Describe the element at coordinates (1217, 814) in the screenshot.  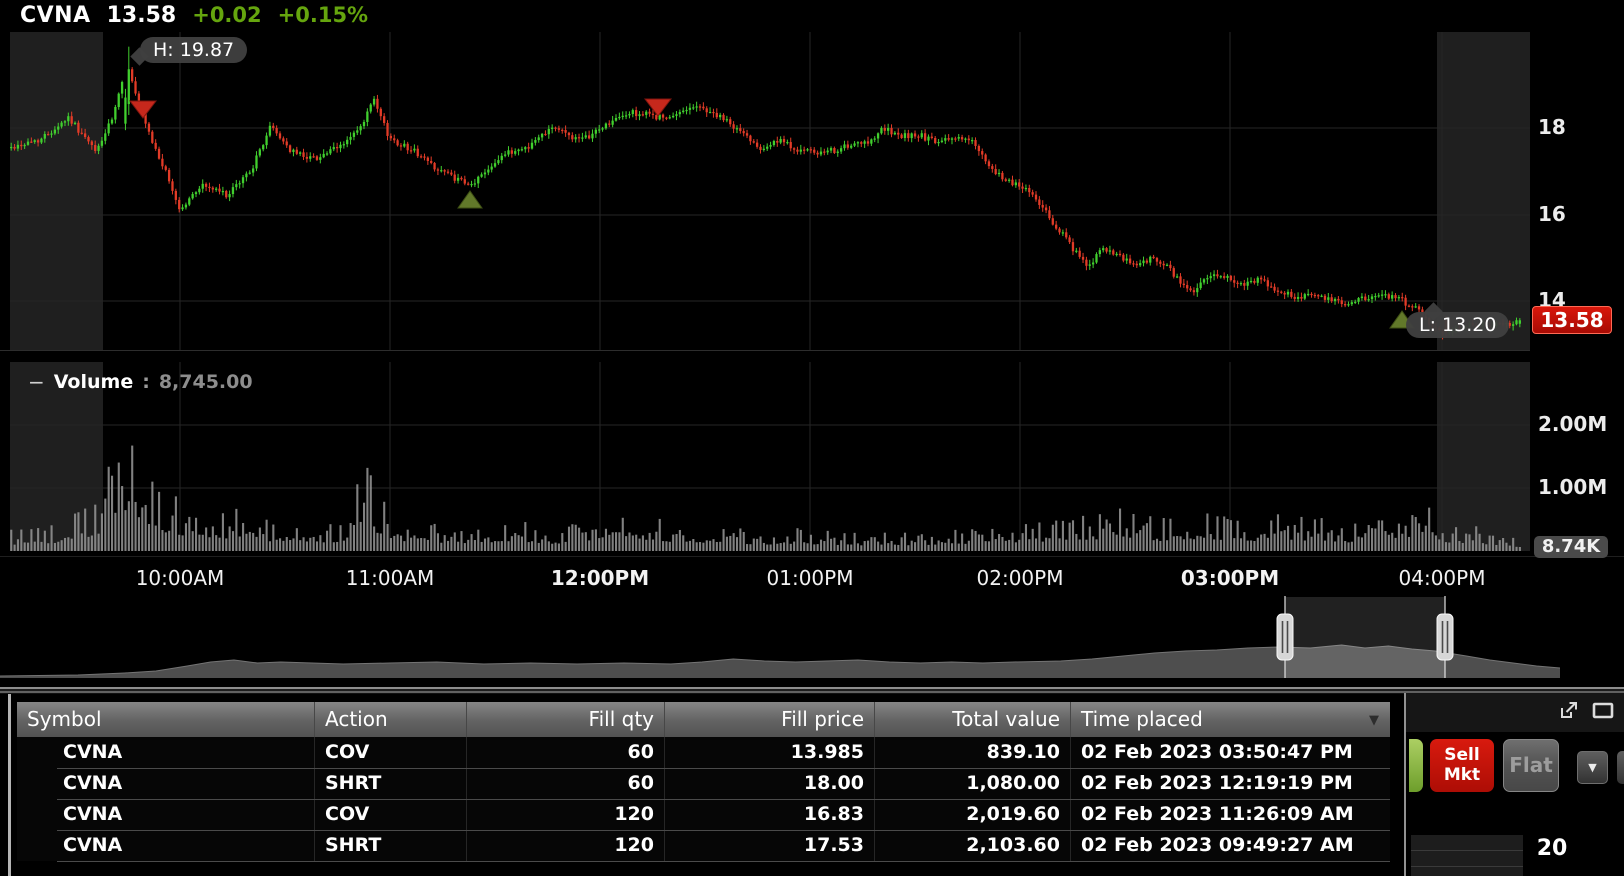
I see `cell-time_placed: 02 Feb 2023 11:26:09 AM` at that location.